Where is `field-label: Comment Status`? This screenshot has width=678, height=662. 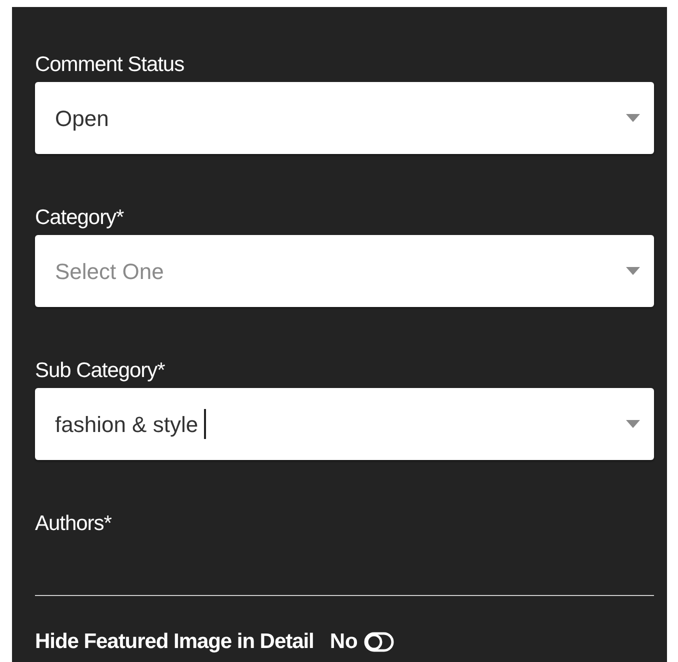
field-label: Comment Status is located at coordinates (110, 65).